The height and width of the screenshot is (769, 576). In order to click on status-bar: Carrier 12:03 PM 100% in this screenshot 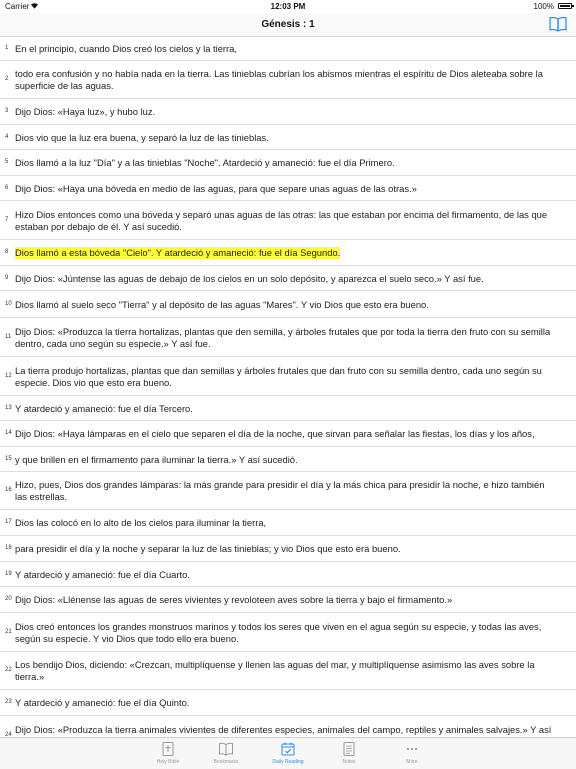, I will do `click(288, 6)`.